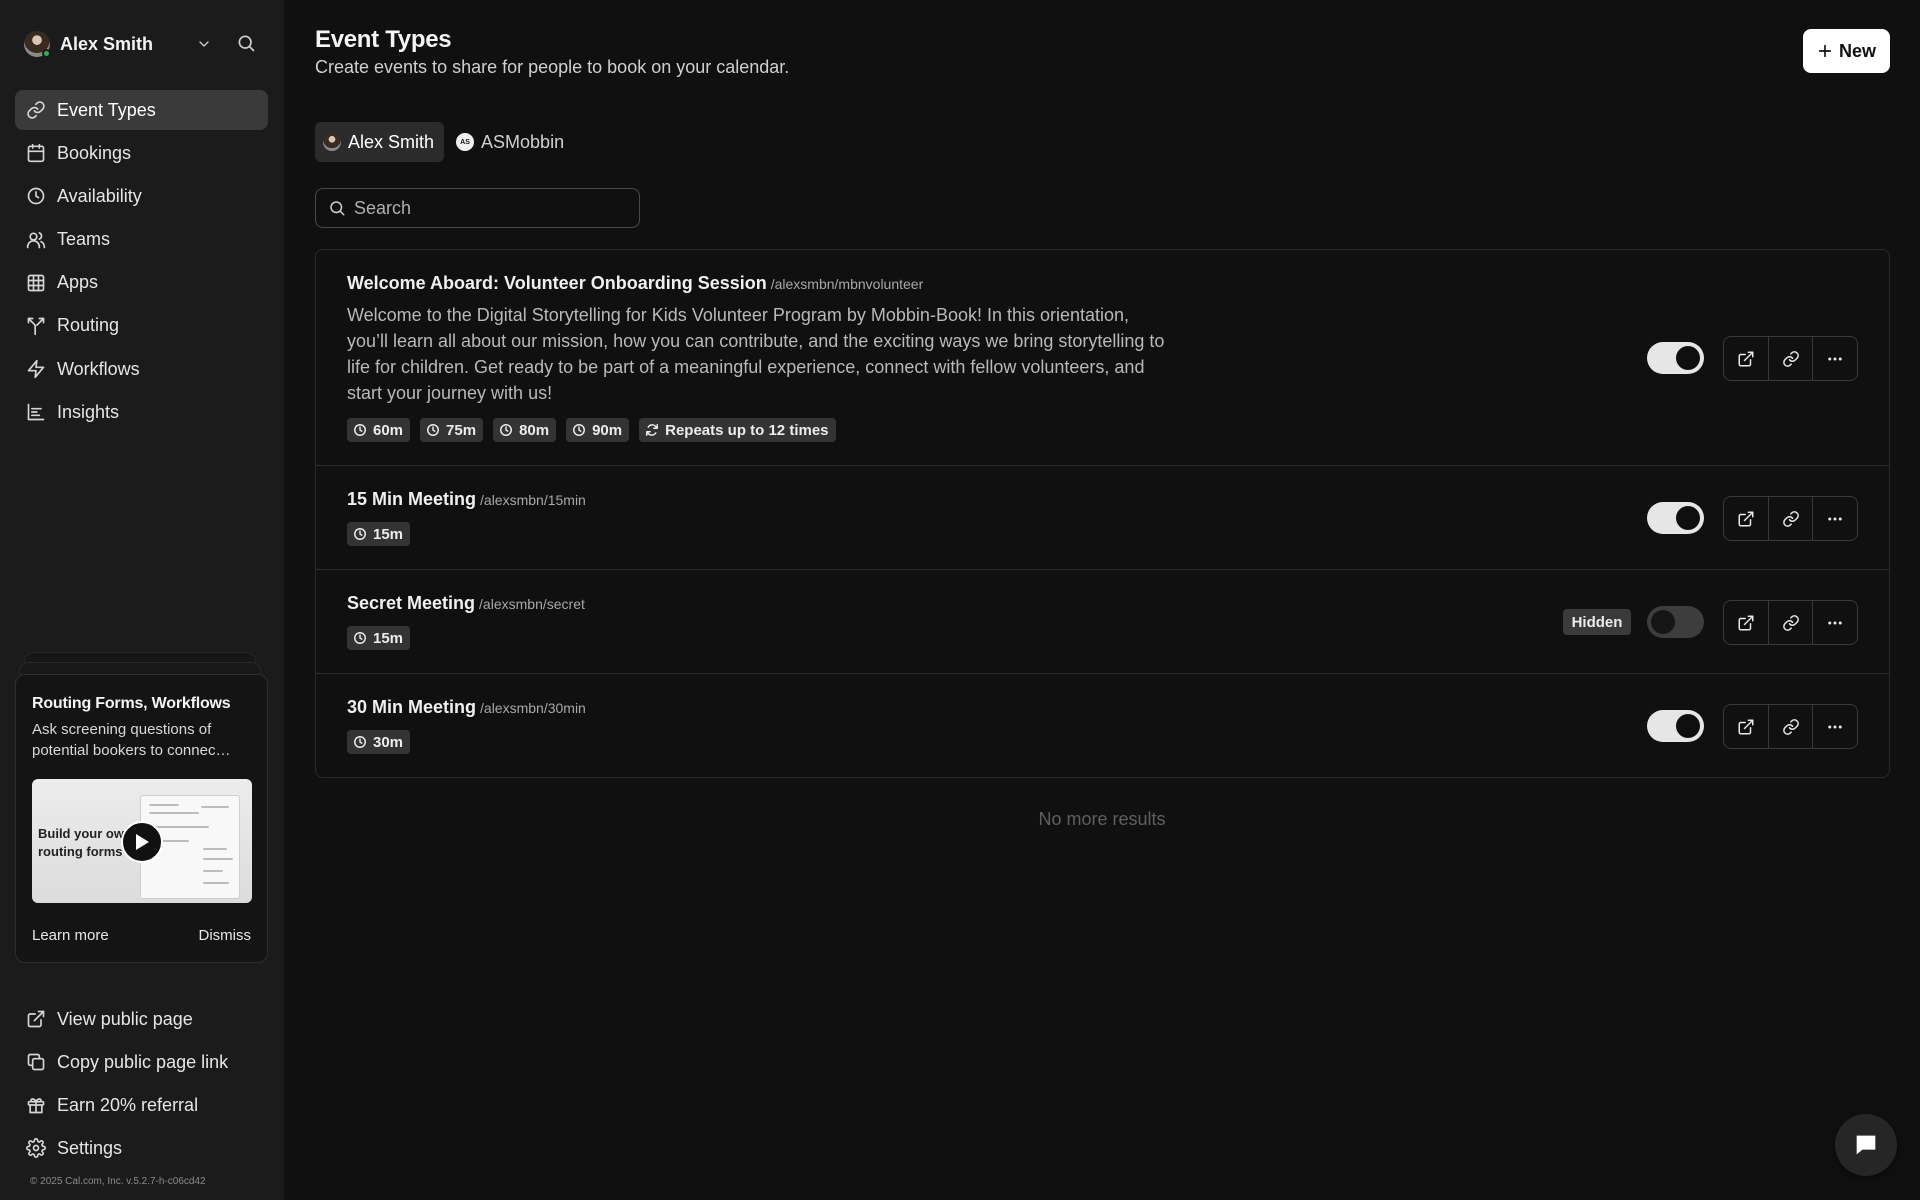 The width and height of the screenshot is (1920, 1200). Describe the element at coordinates (1102, 819) in the screenshot. I see `no-more-results: No more results` at that location.